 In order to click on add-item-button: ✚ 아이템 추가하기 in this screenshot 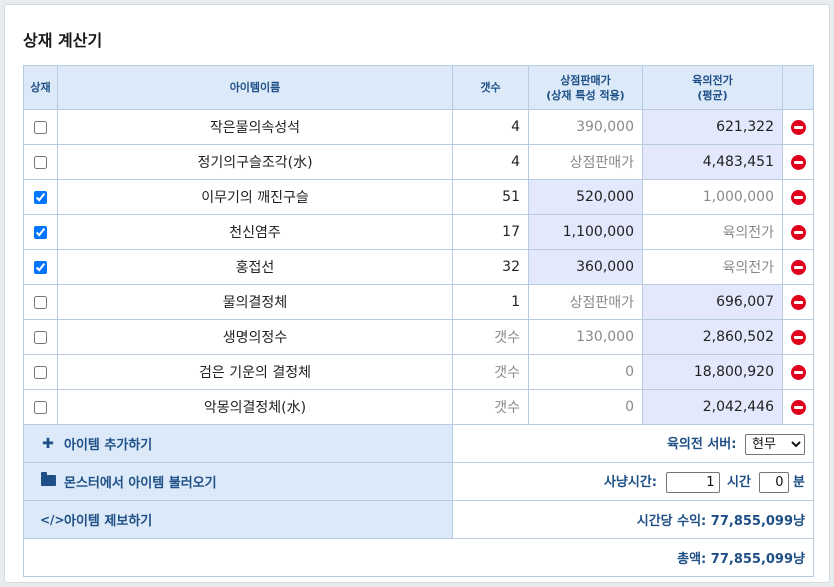, I will do `click(92, 444)`.